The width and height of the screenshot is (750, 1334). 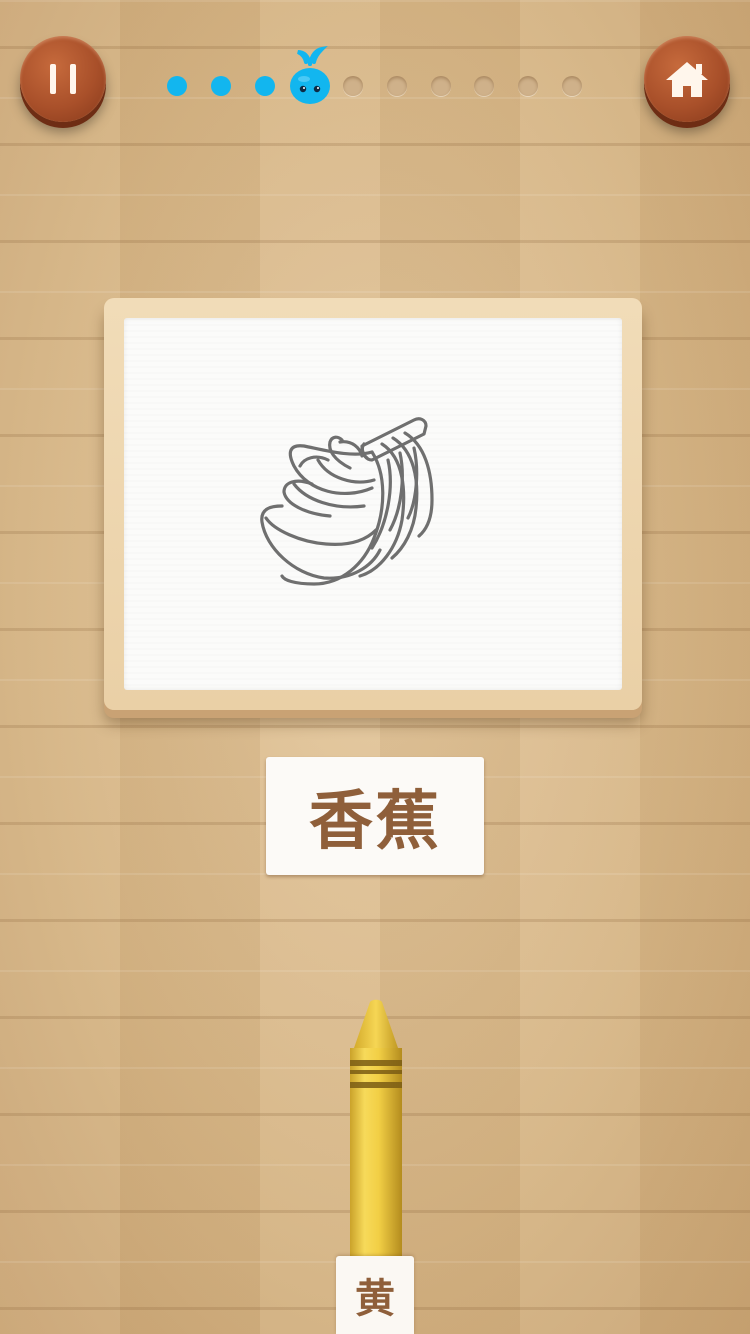 I want to click on word-card: 香蕉, so click(x=375, y=816).